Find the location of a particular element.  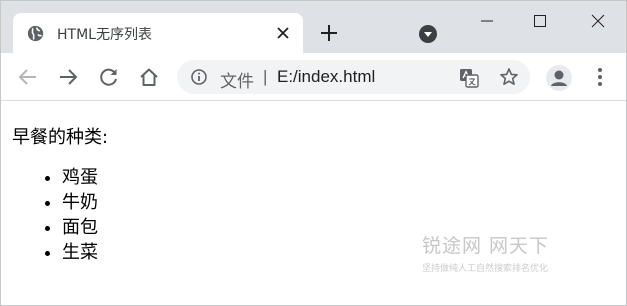

chevron-down-circle-icon is located at coordinates (428, 34).